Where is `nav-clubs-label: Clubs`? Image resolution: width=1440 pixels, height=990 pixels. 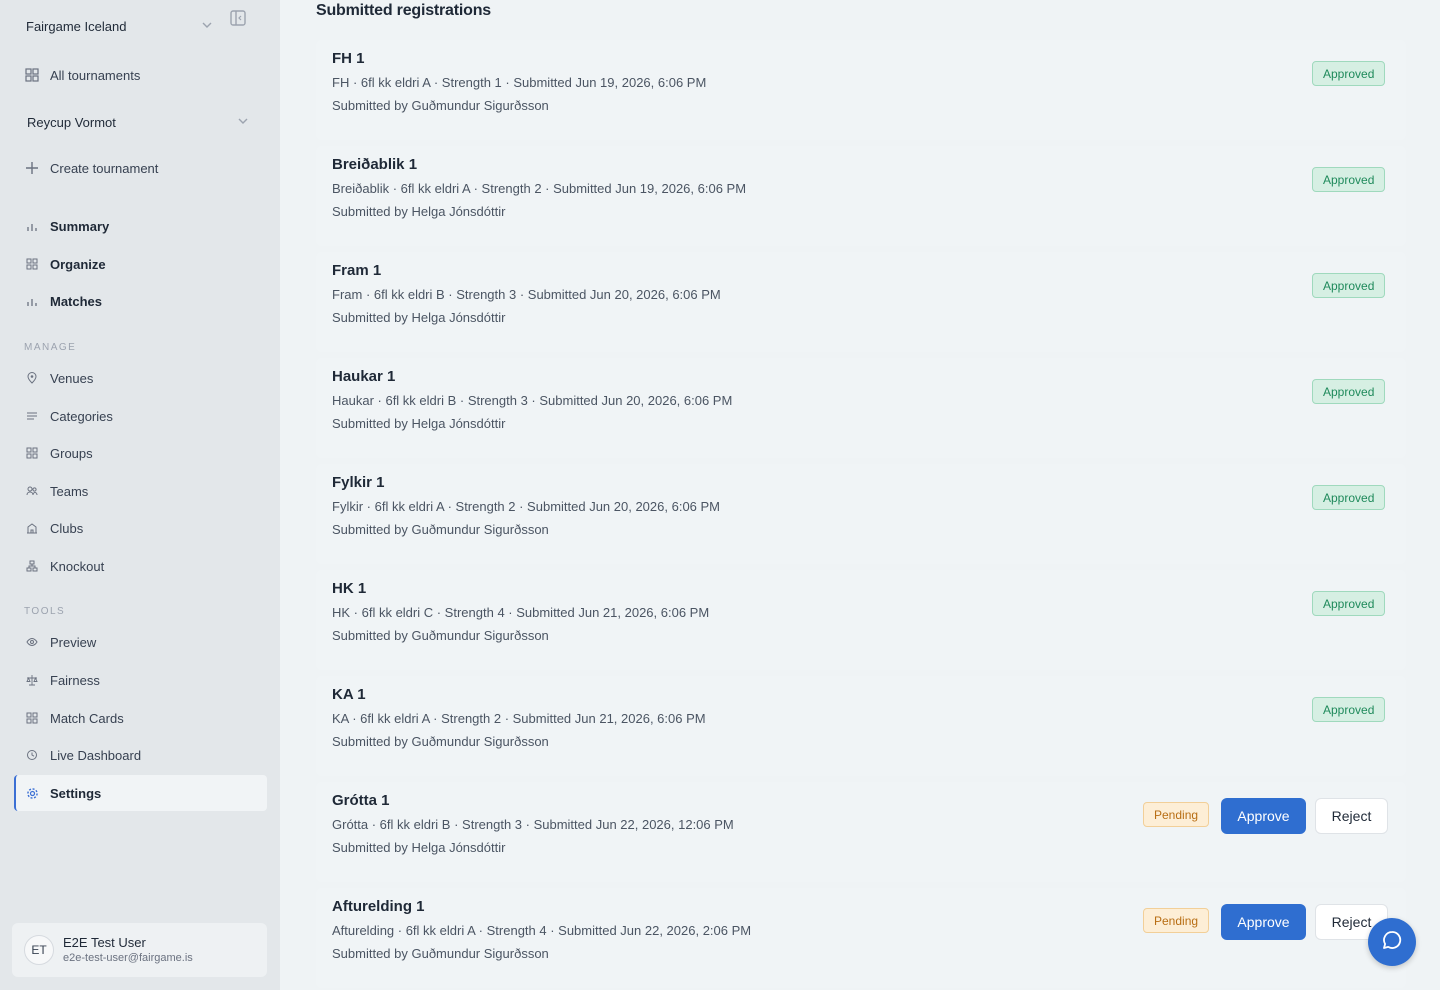 nav-clubs-label: Clubs is located at coordinates (67, 528).